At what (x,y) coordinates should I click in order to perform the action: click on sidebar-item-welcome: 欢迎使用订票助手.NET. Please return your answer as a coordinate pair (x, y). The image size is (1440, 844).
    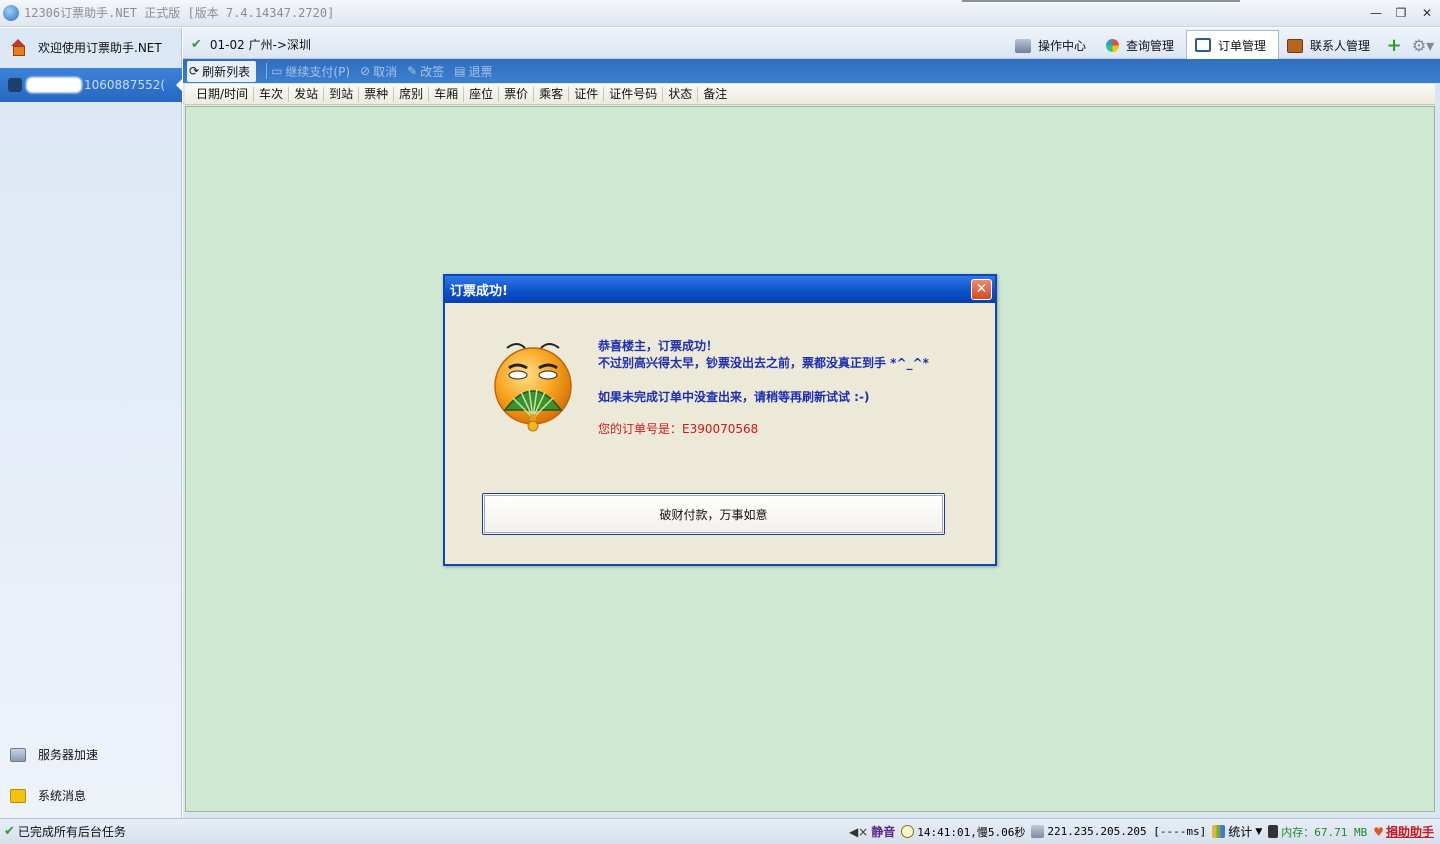
    Looking at the image, I should click on (91, 47).